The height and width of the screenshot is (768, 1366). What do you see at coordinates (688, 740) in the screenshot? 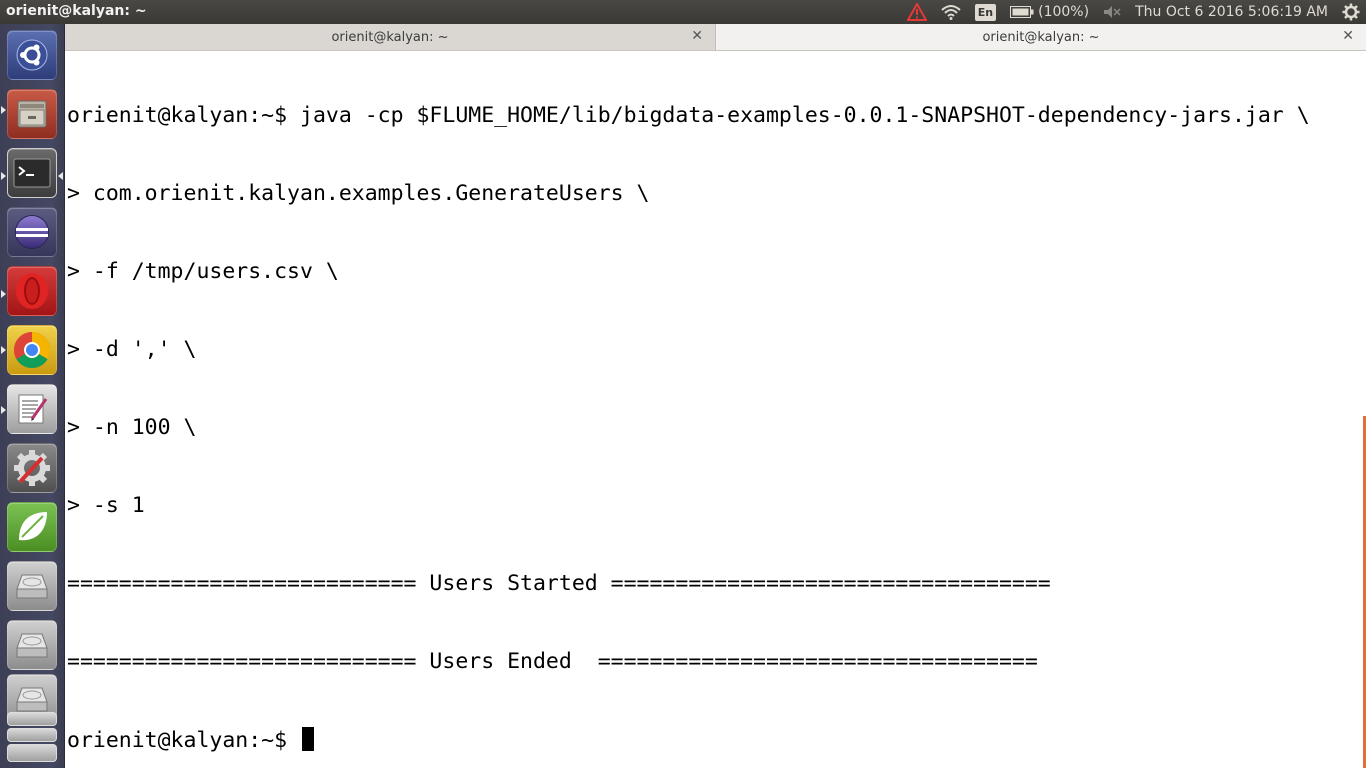
I see `prompt-line: orienit@kalyan:~$` at bounding box center [688, 740].